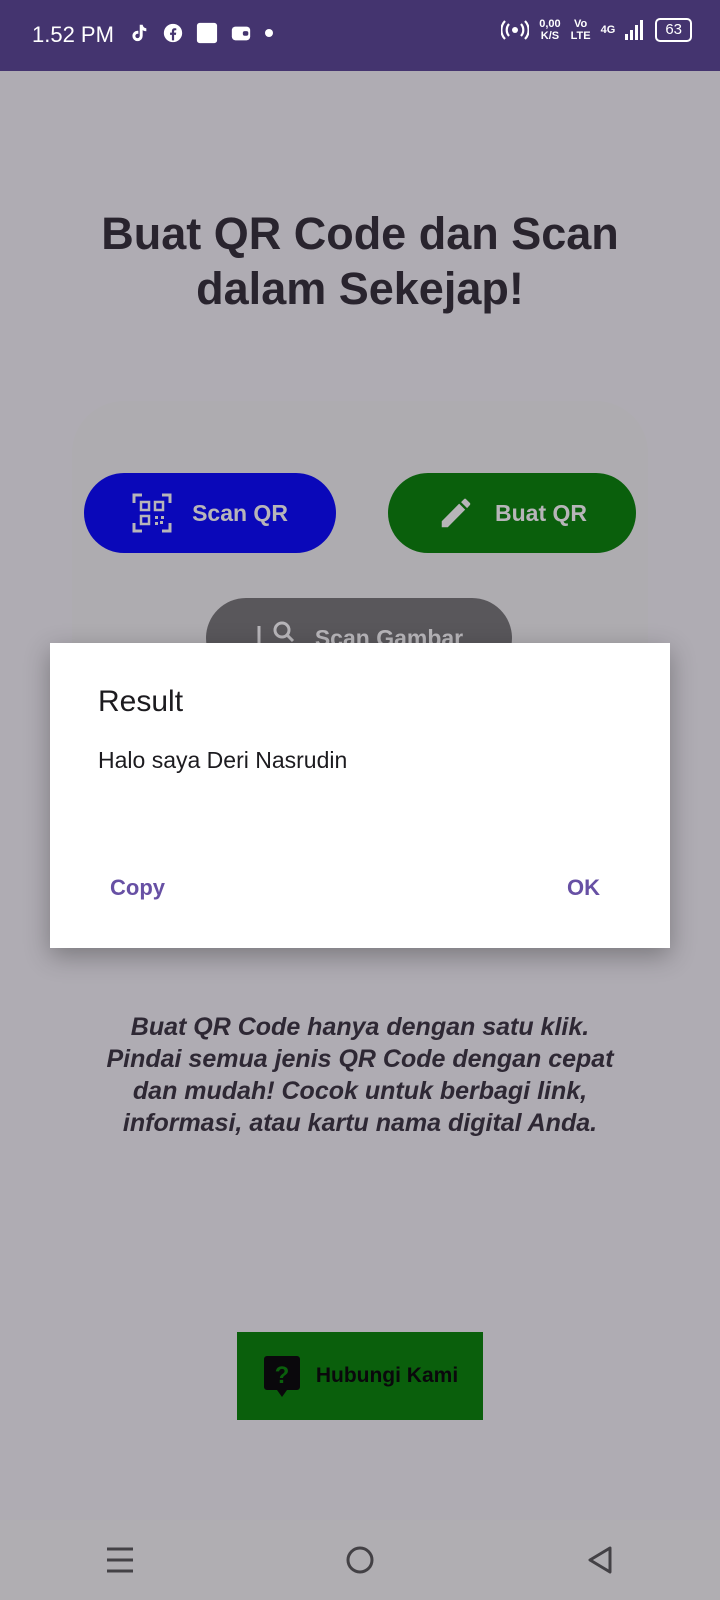 The image size is (720, 1600). What do you see at coordinates (581, 24) in the screenshot?
I see `volte-top: Vo` at bounding box center [581, 24].